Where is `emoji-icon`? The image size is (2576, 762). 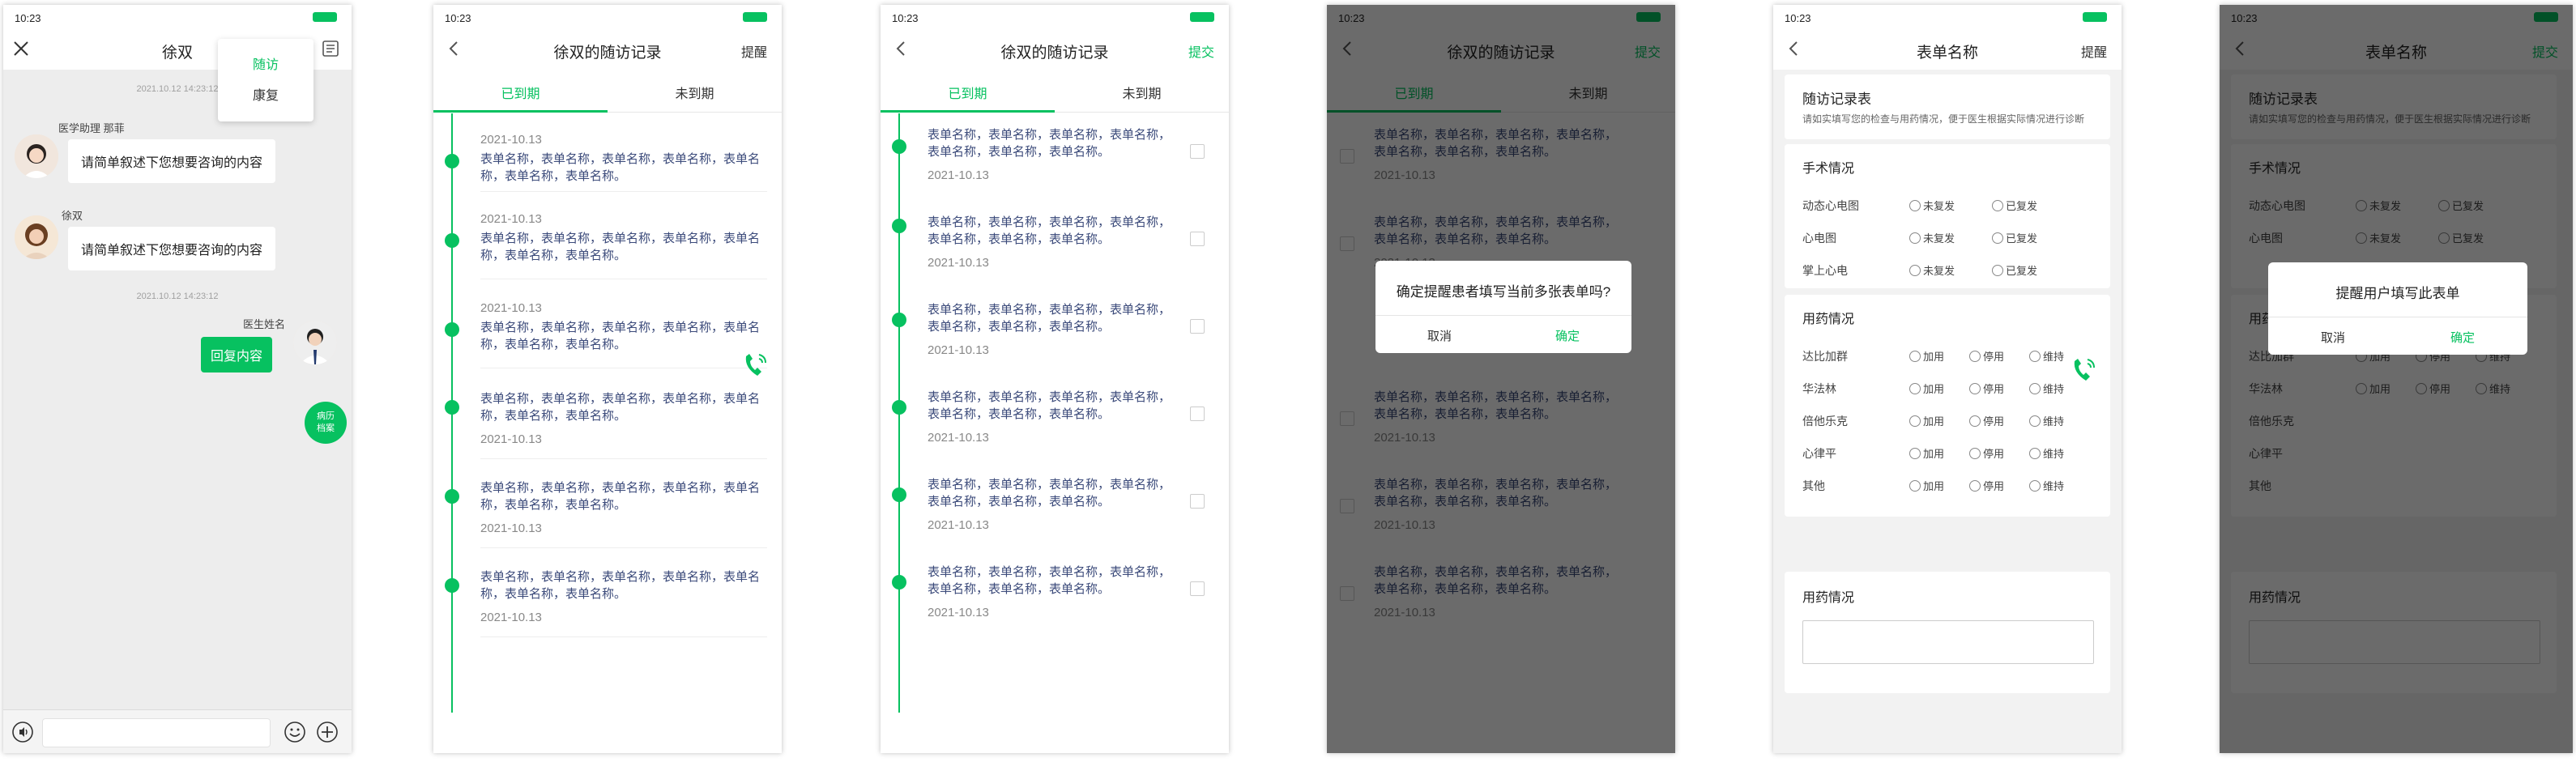
emoji-icon is located at coordinates (295, 732).